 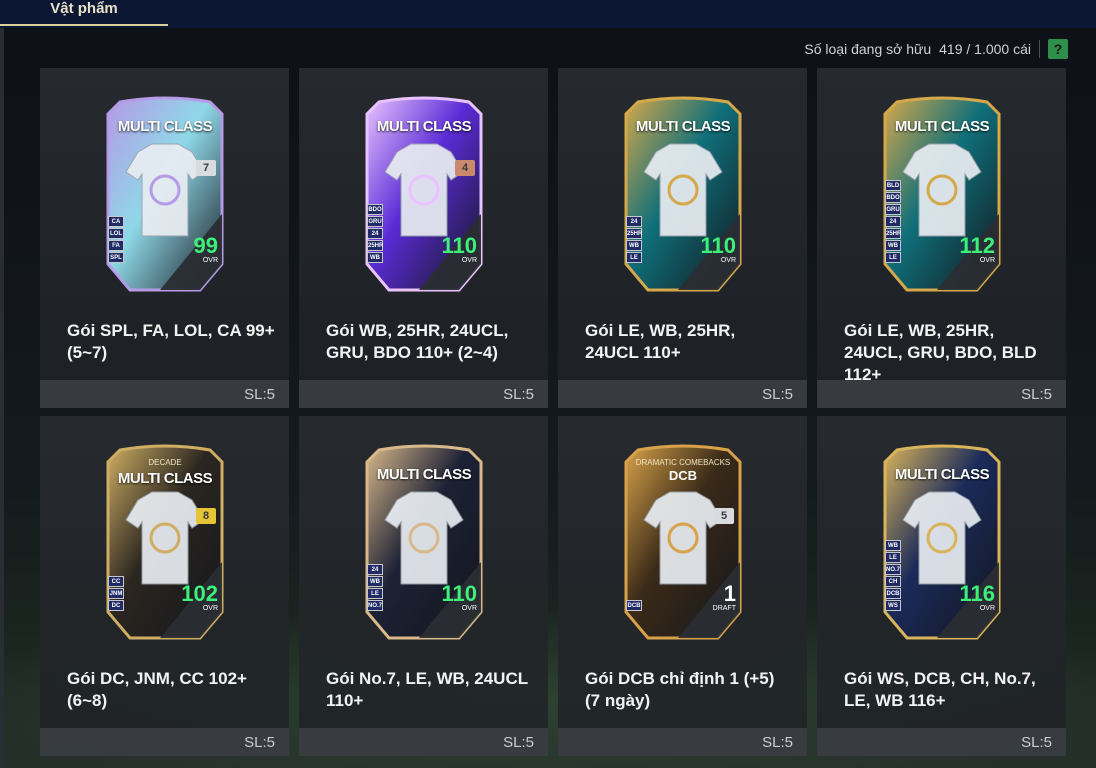 I want to click on ovr-rating: 110 OVR, so click(x=459, y=597).